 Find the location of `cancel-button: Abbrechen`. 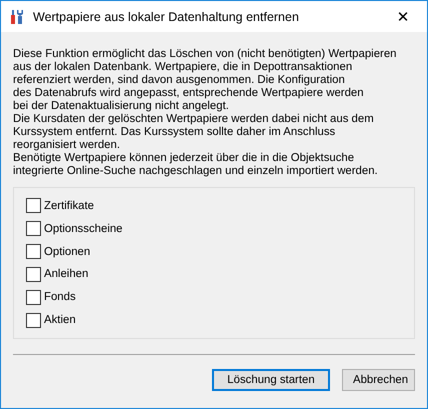

cancel-button: Abbrechen is located at coordinates (378, 380).